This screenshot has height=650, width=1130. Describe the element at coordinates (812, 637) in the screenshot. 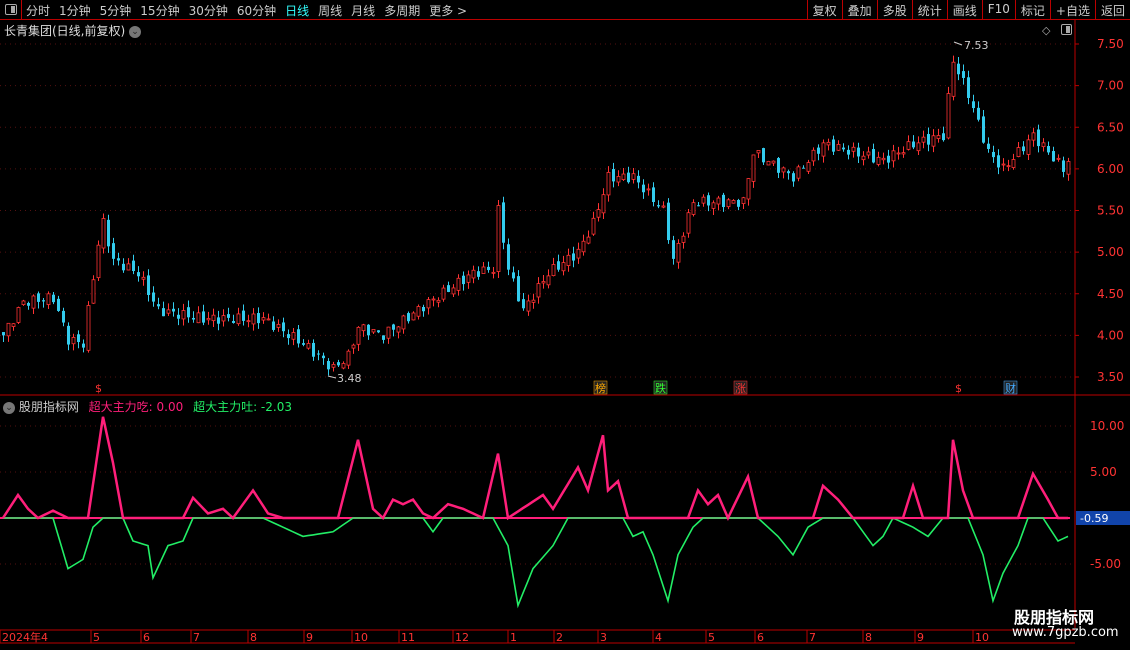

I see `date-label: 7` at that location.